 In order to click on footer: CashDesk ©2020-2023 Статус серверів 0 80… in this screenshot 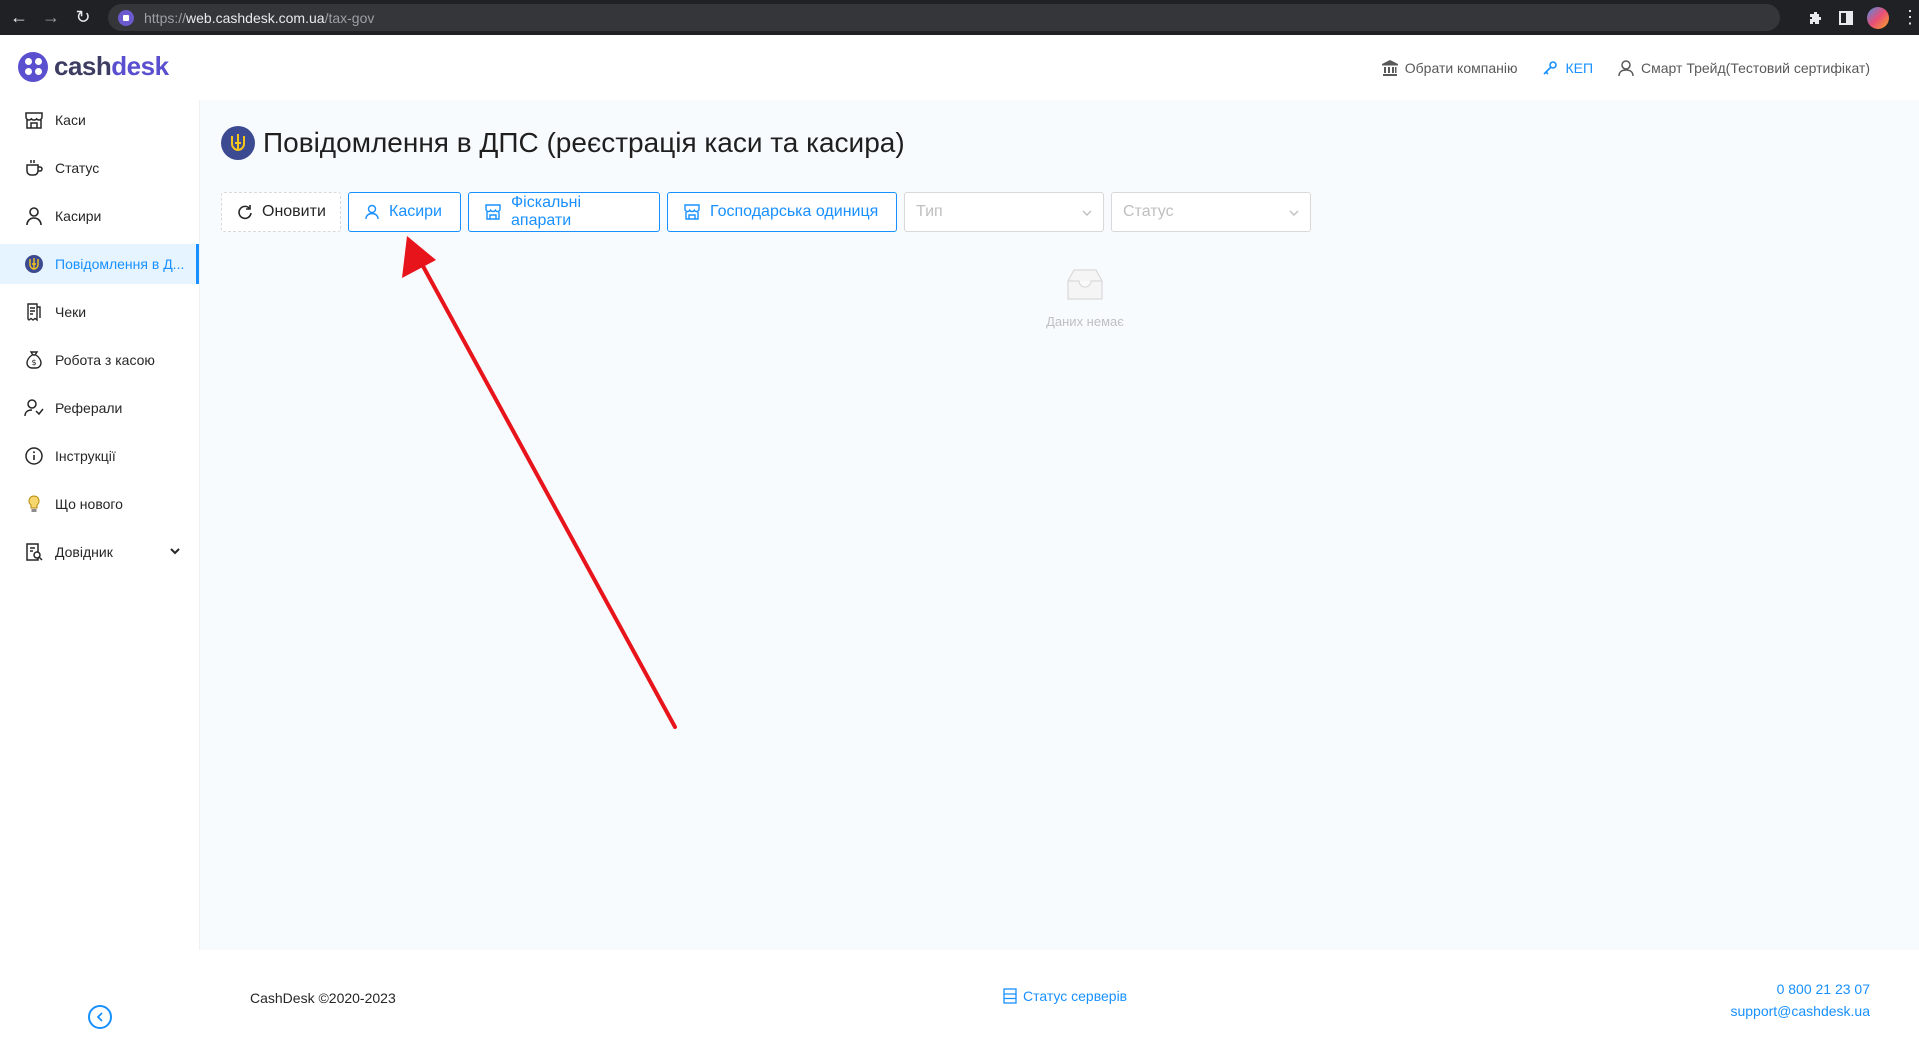, I will do `click(1059, 995)`.